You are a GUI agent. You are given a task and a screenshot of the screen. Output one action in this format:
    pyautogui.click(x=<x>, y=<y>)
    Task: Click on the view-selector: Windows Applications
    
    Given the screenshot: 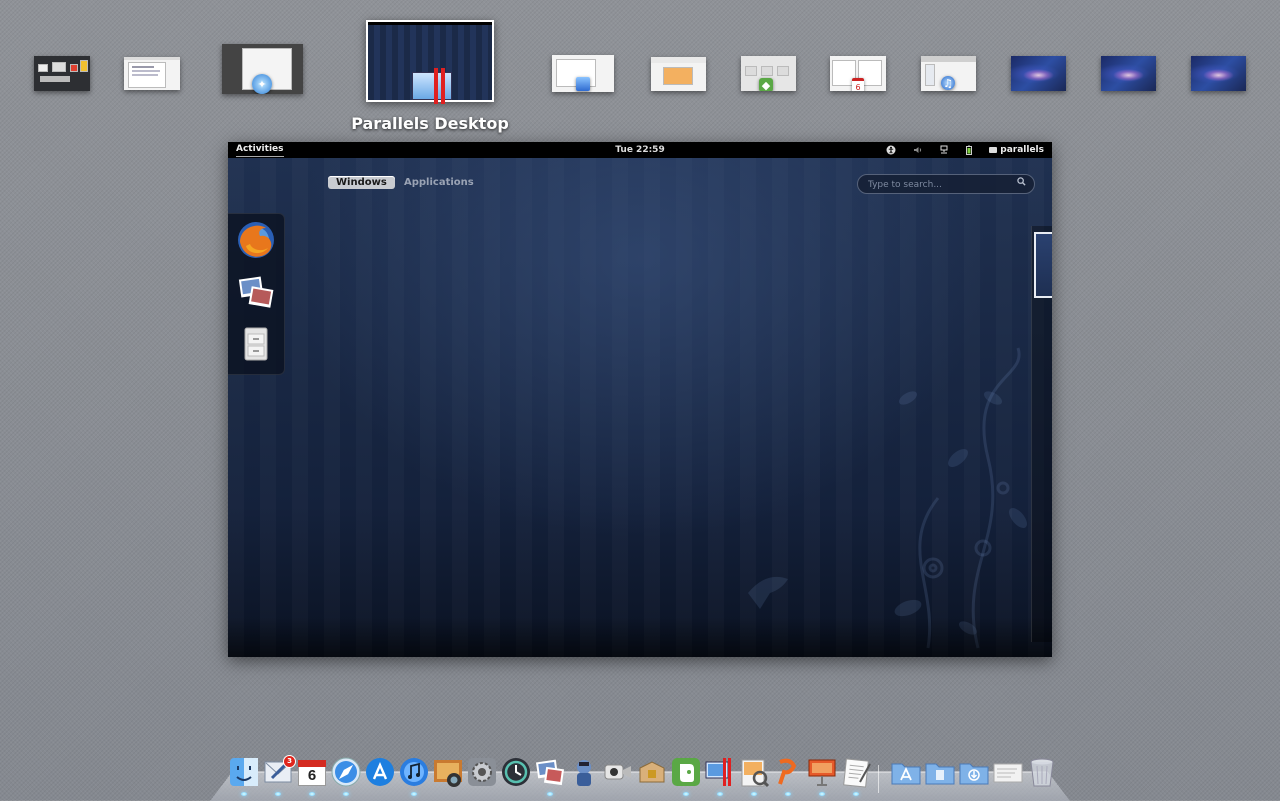 What is the action you would take?
    pyautogui.click(x=404, y=182)
    